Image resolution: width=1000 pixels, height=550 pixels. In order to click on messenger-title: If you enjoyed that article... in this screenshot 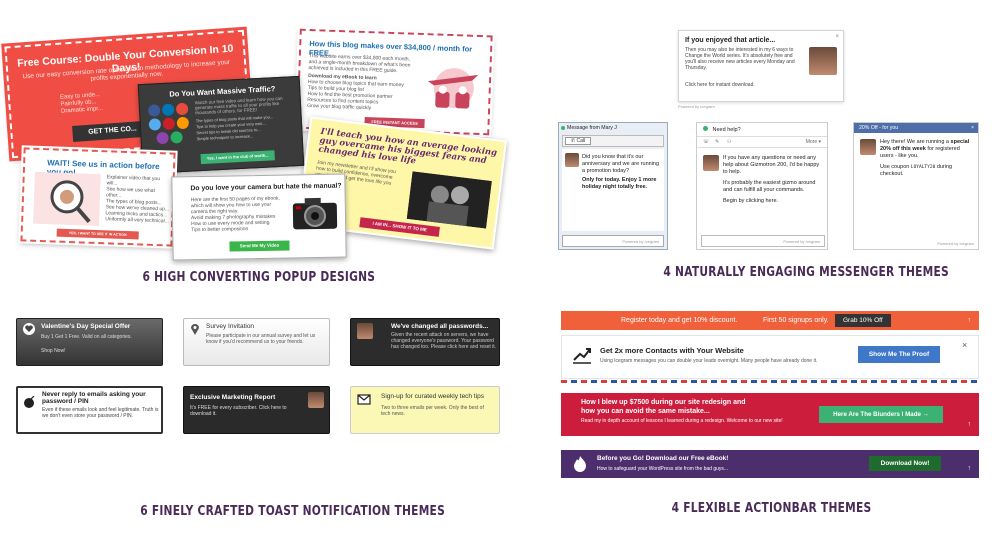, I will do `click(730, 40)`.